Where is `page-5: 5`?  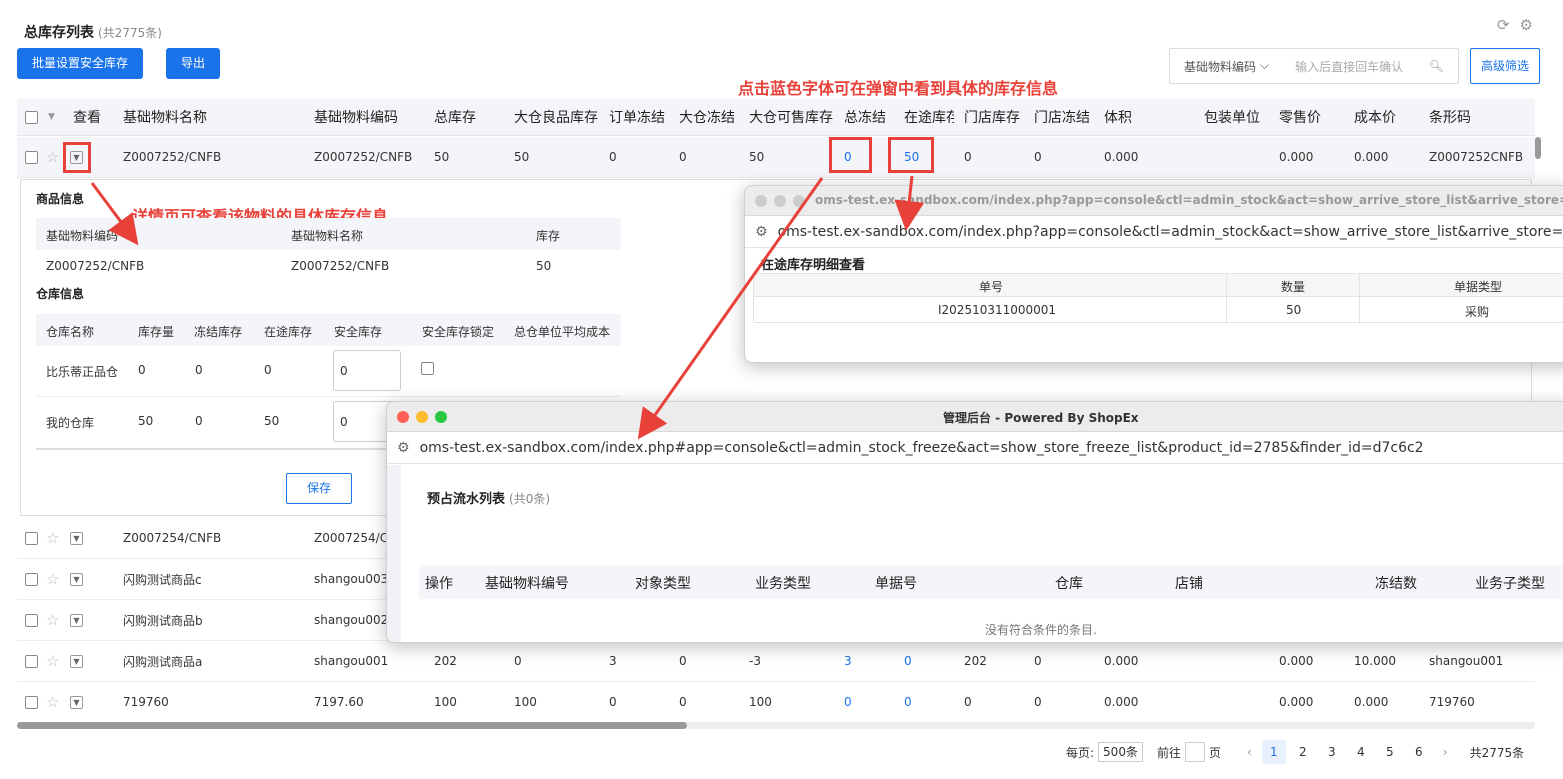 page-5: 5 is located at coordinates (1390, 752).